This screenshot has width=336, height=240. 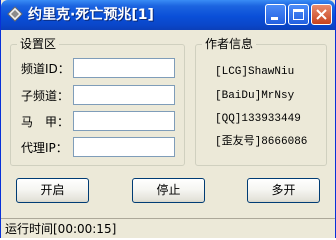 What do you see at coordinates (168, 15) in the screenshot?
I see `title-bar: 约里克·死亡预兆[1]` at bounding box center [168, 15].